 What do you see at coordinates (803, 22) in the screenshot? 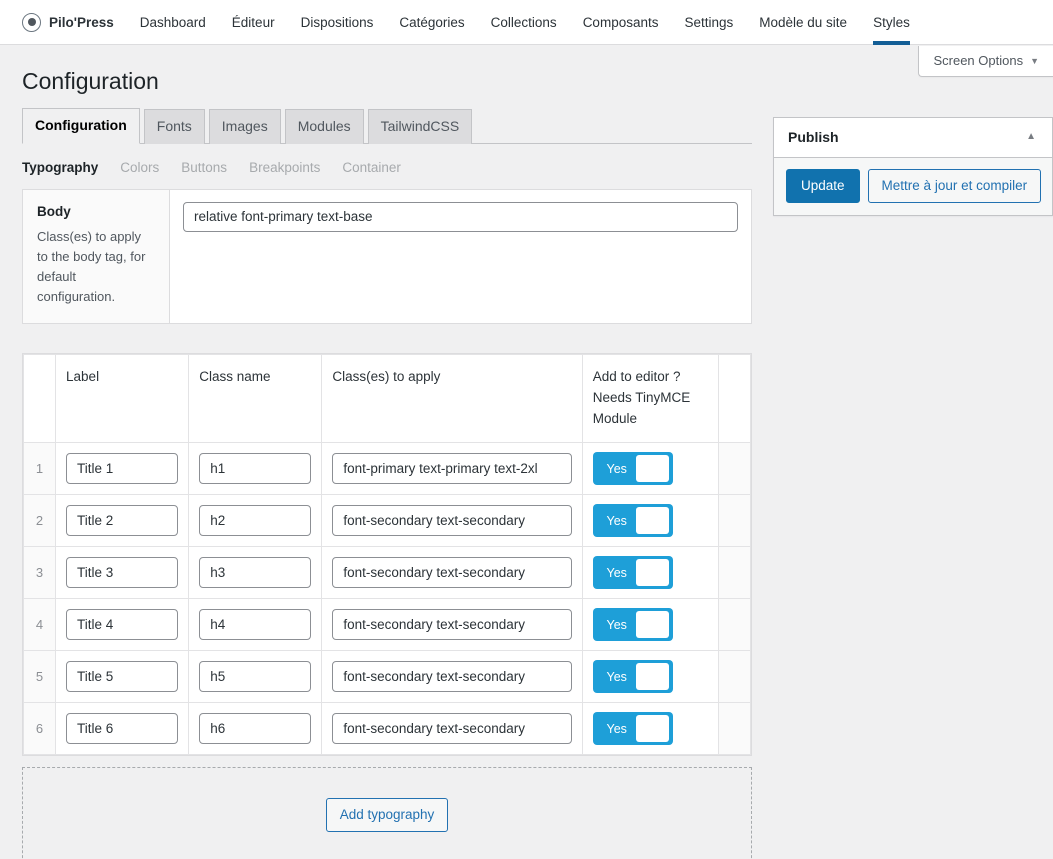
I see `nav-item-modele-du-site: Modèle du site` at bounding box center [803, 22].